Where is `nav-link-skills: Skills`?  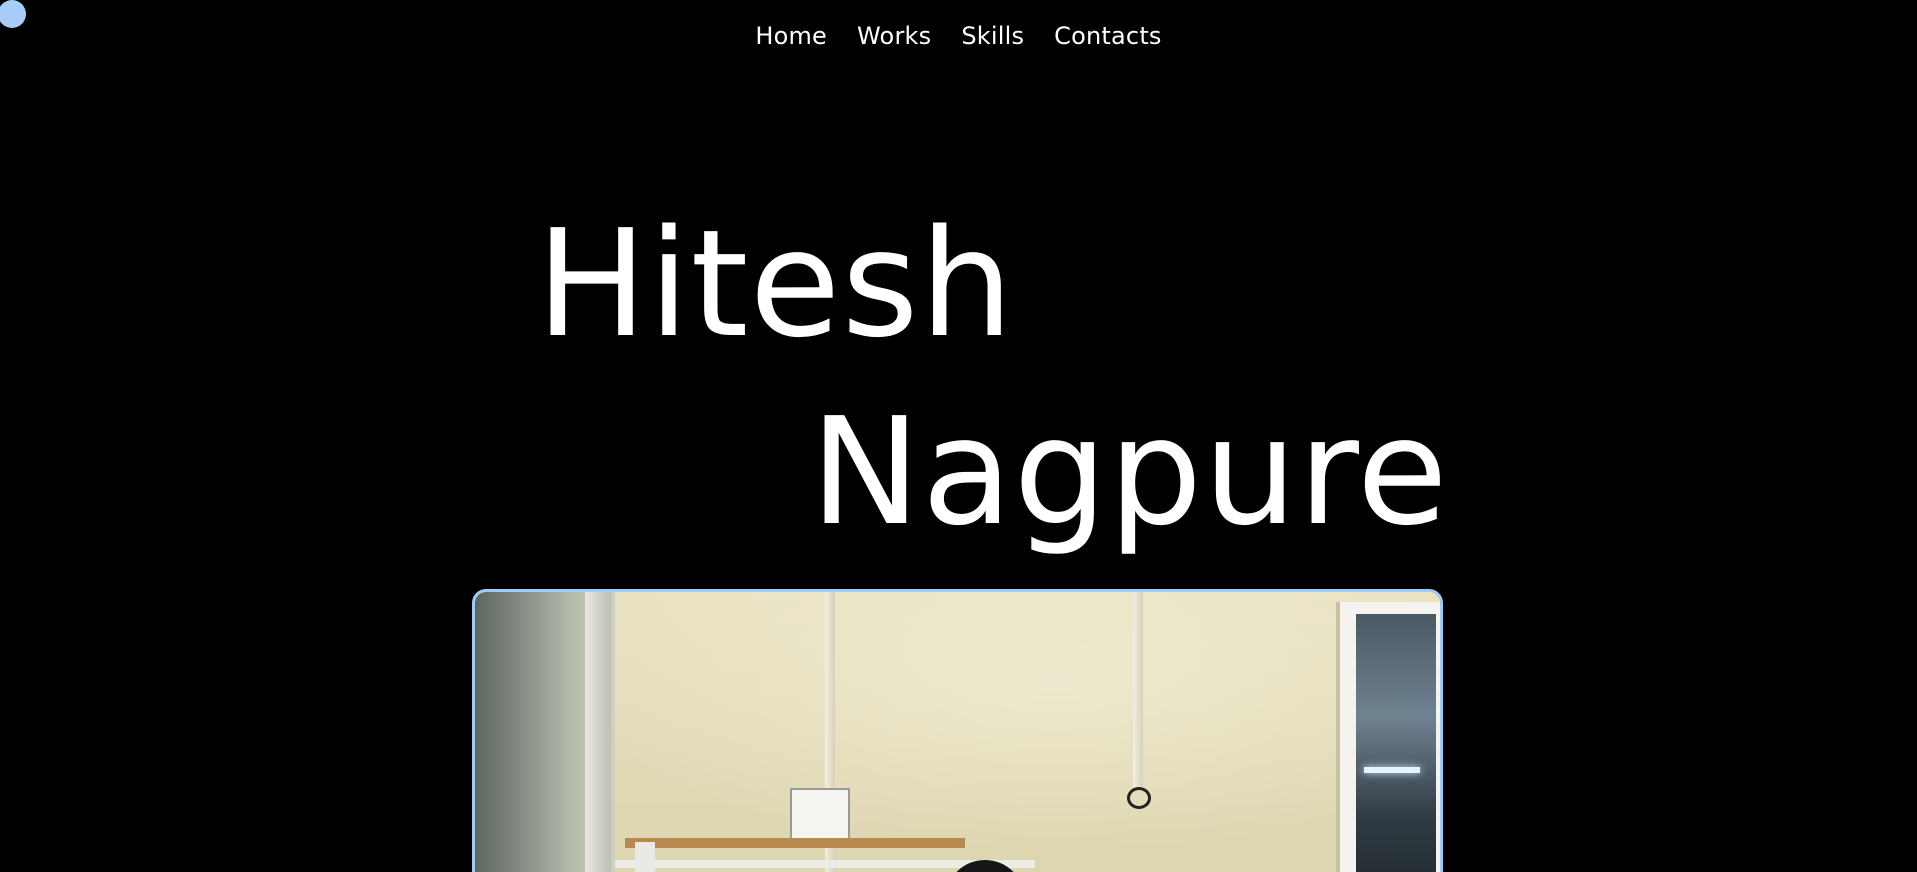 nav-link-skills: Skills is located at coordinates (992, 36).